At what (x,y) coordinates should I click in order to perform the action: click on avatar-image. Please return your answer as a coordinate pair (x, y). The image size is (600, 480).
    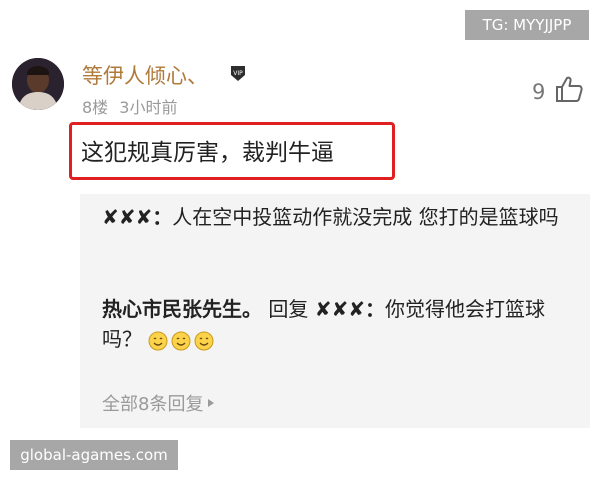
    Looking at the image, I should click on (38, 84).